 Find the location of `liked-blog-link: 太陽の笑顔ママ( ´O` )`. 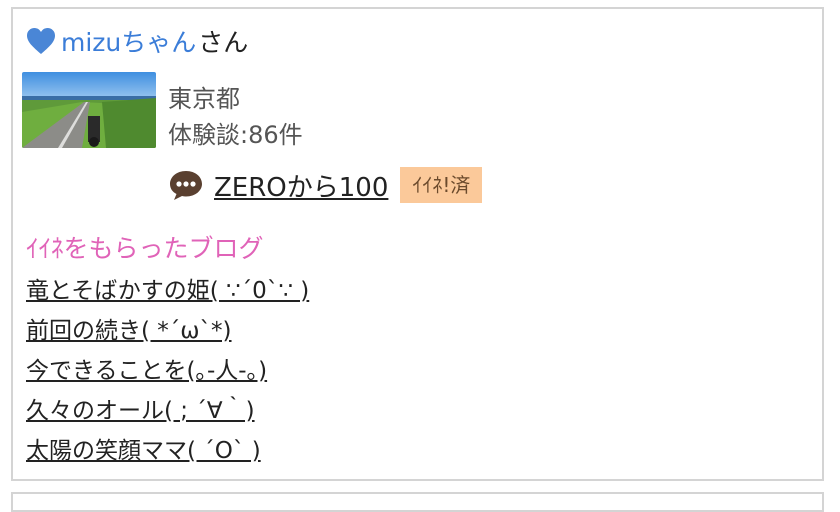

liked-blog-link: 太陽の笑顔ママ( ´O` ) is located at coordinates (143, 451).